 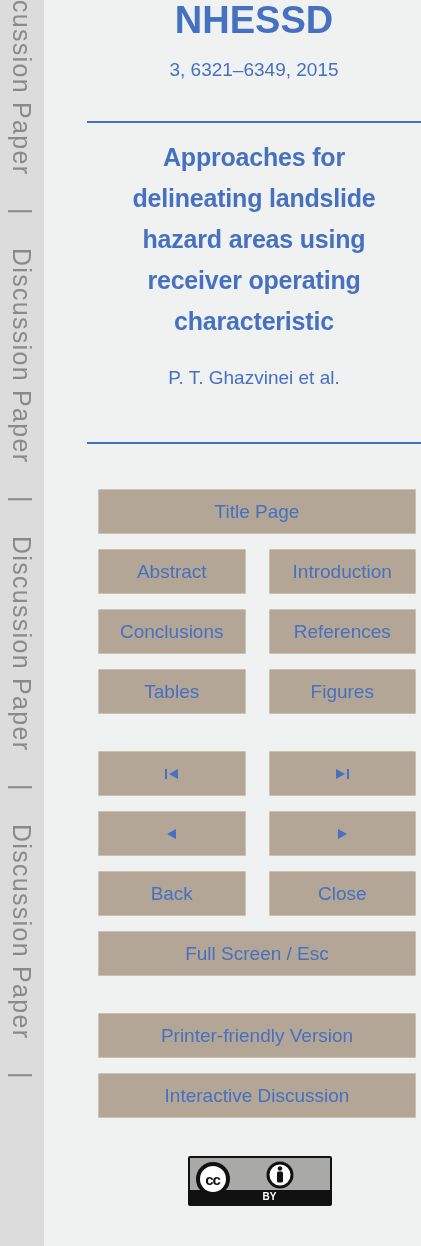 I want to click on nav-button: Introduction, so click(x=342, y=571).